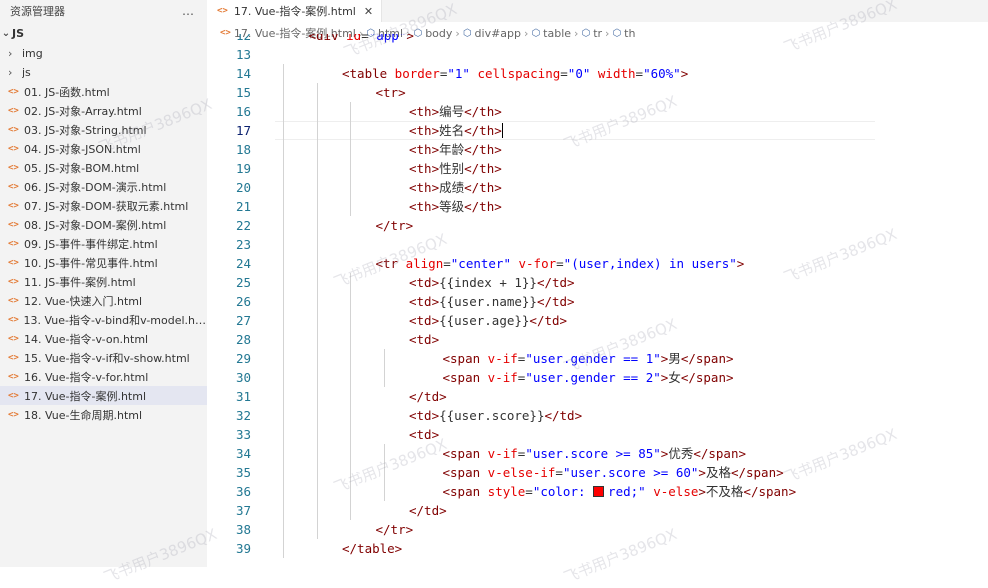 The width and height of the screenshot is (988, 588). What do you see at coordinates (579, 73) in the screenshot?
I see `code-token: "0"` at bounding box center [579, 73].